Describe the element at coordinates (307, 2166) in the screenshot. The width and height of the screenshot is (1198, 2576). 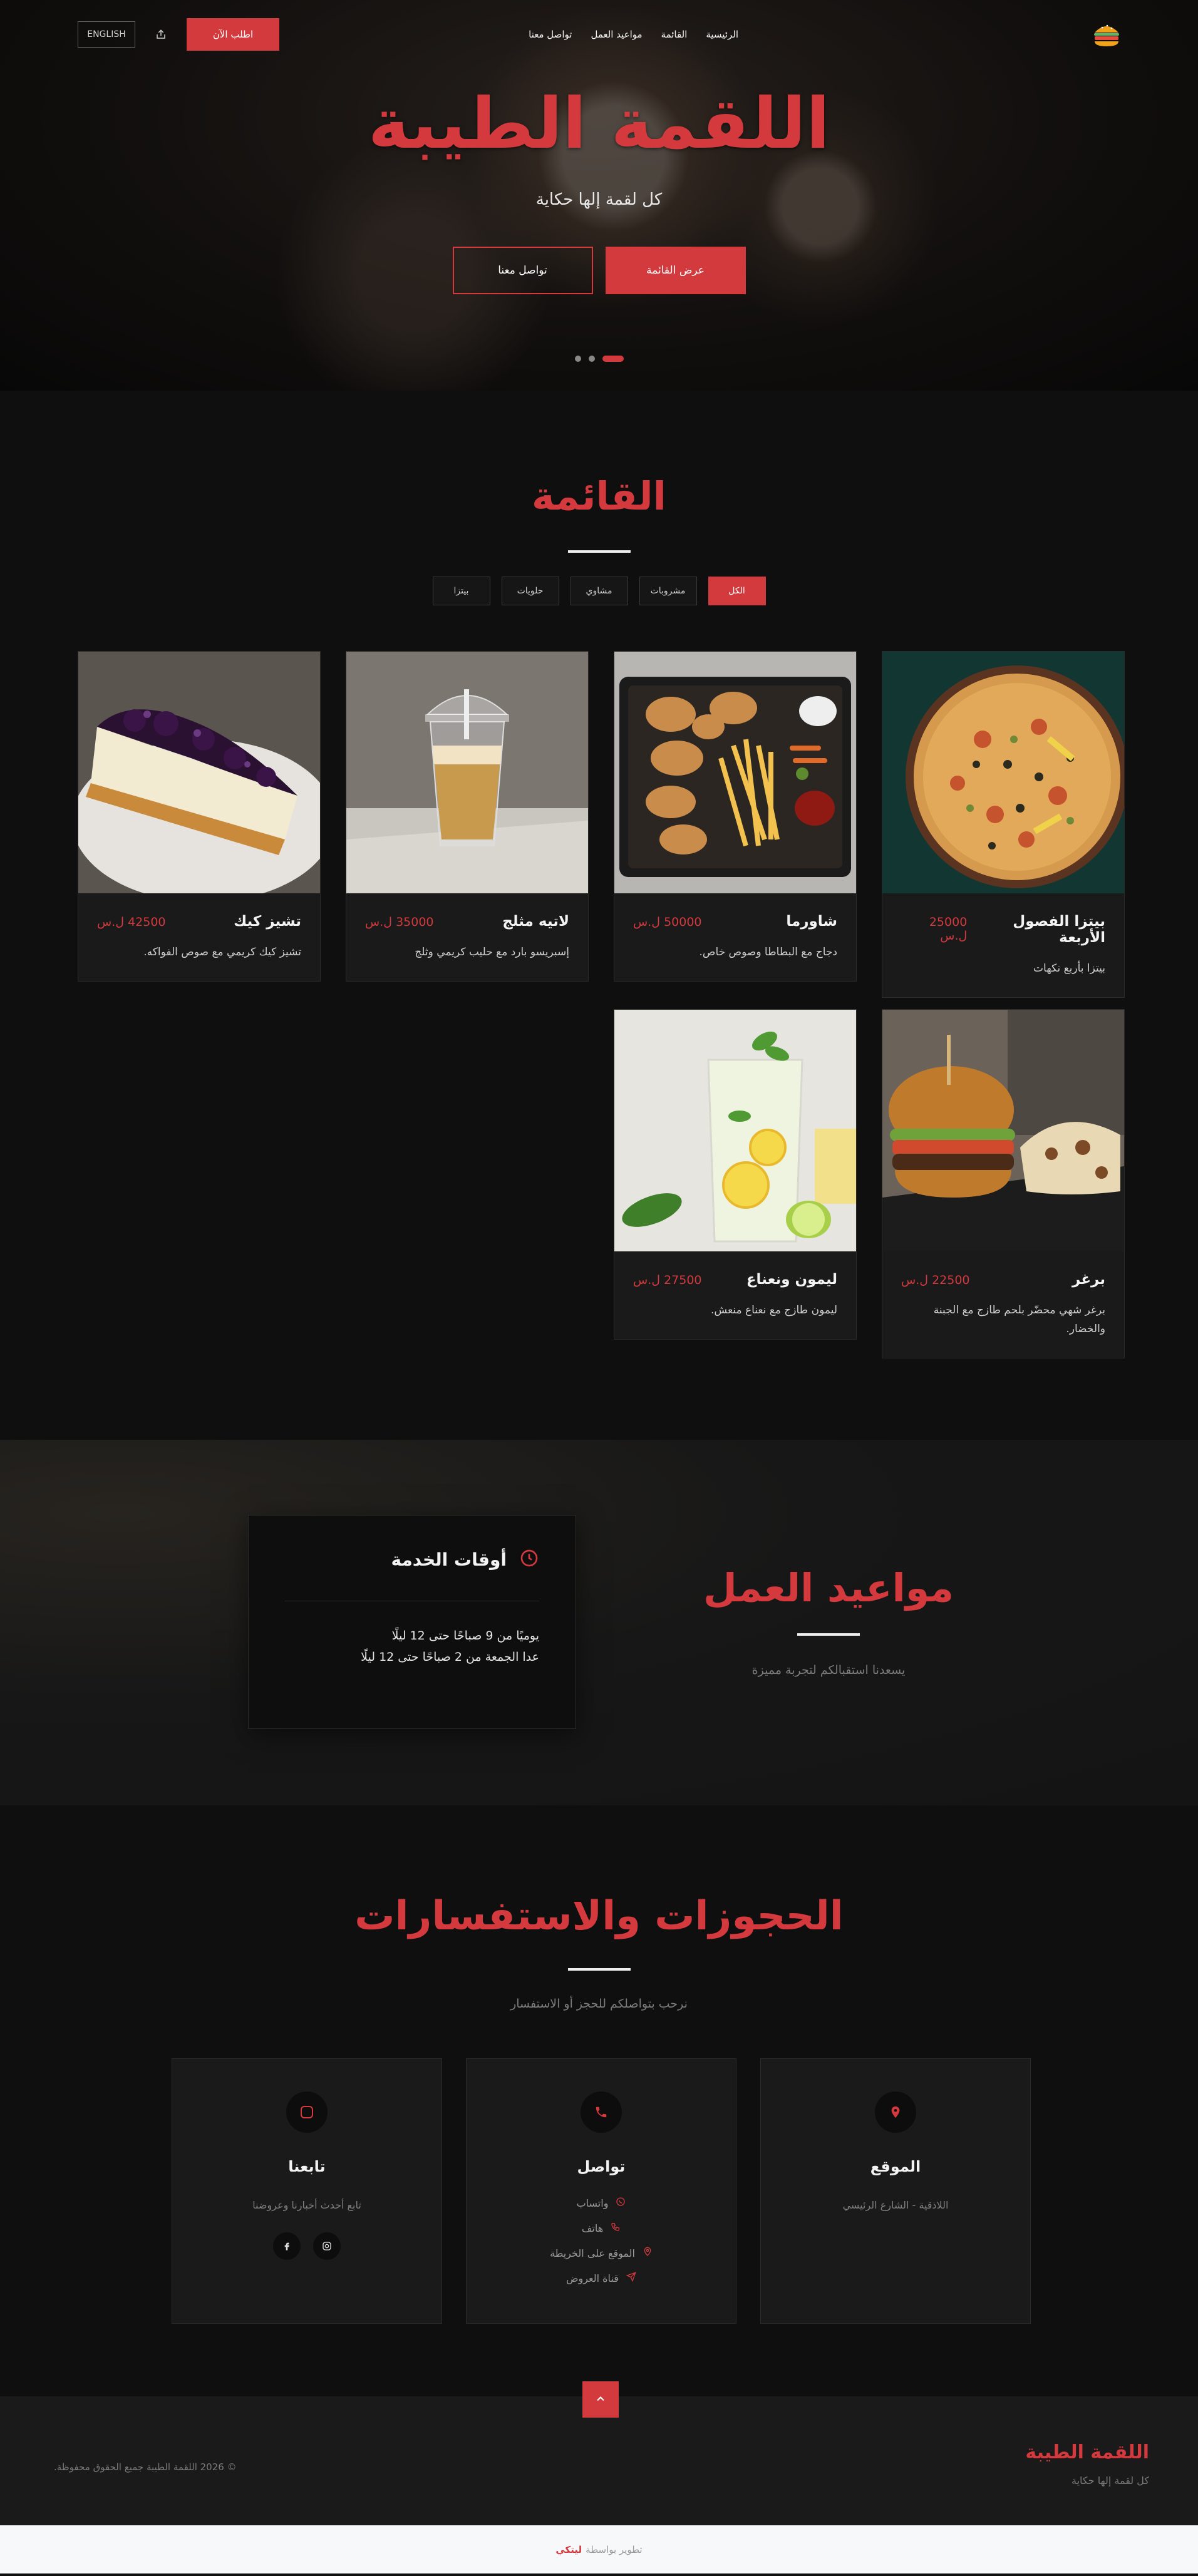
I see `follow-title: تابعنا` at that location.